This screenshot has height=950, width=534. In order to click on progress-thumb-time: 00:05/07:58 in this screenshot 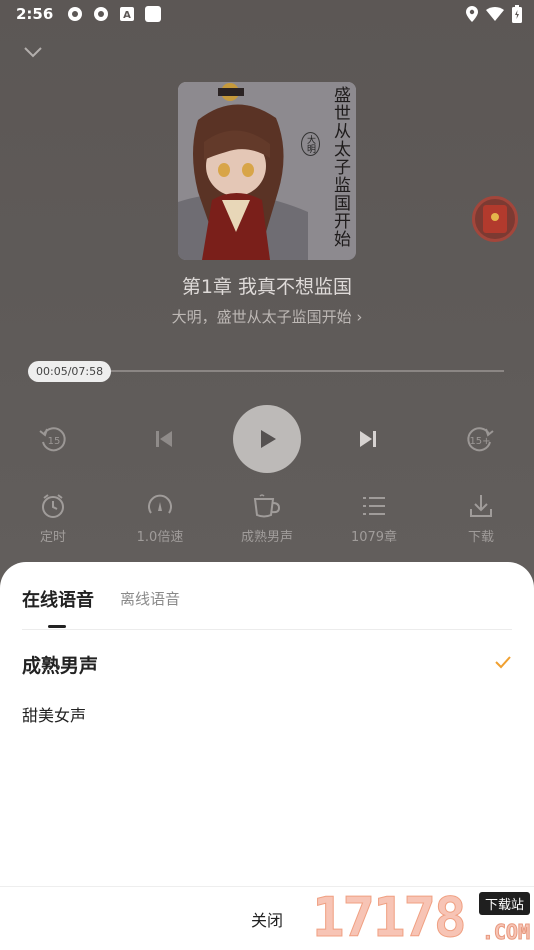, I will do `click(70, 371)`.